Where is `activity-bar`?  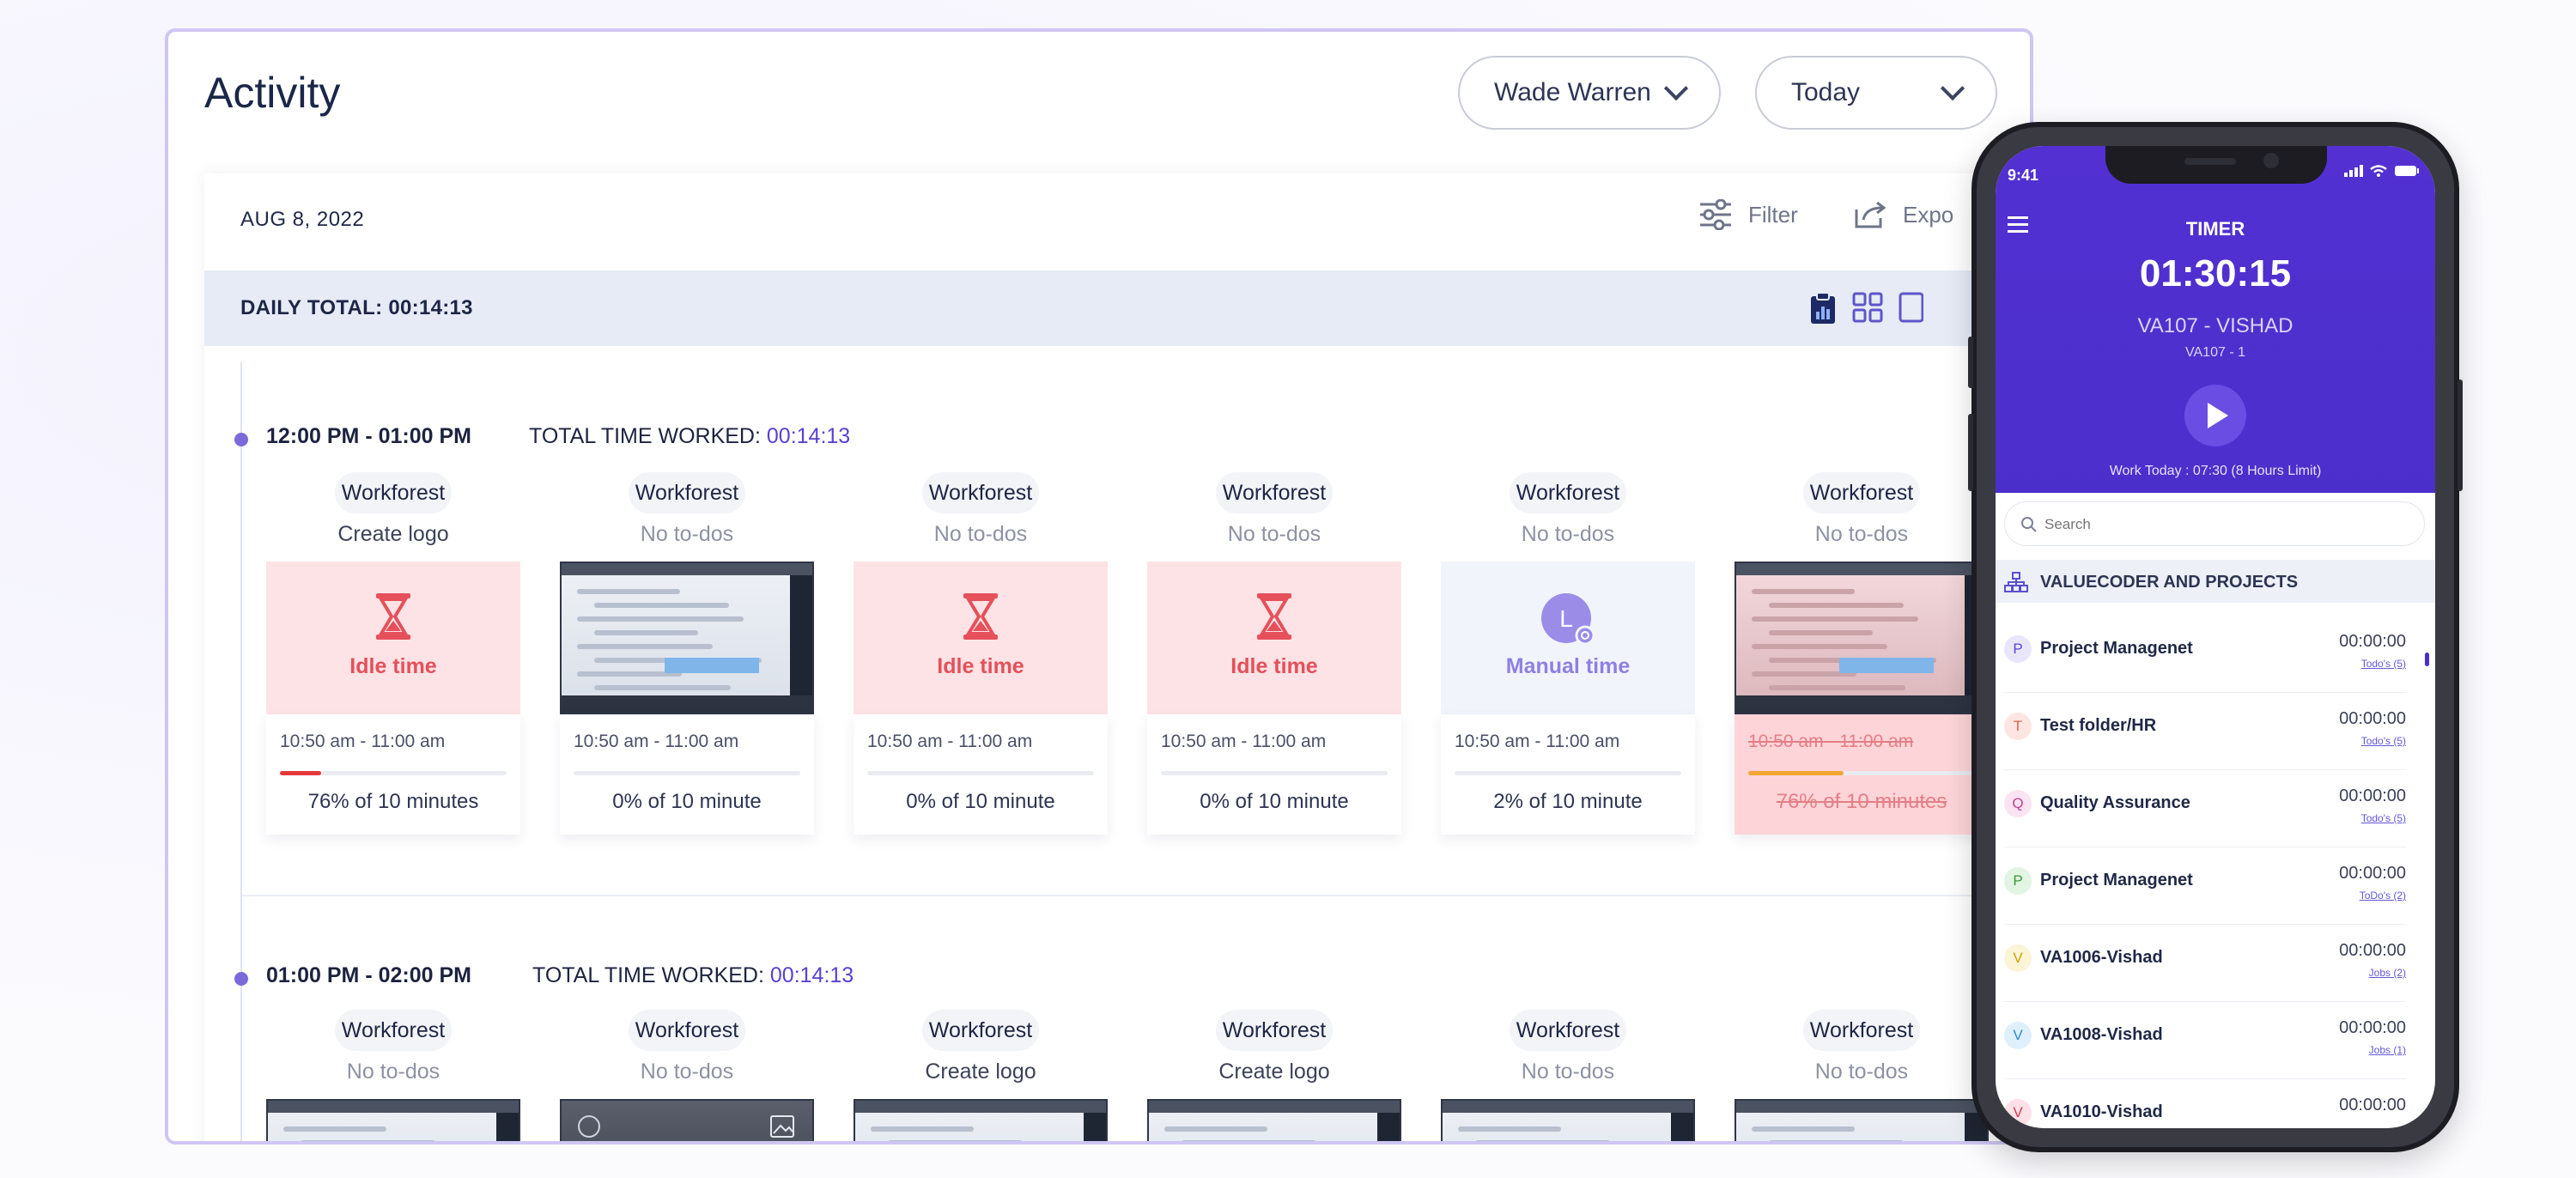
activity-bar is located at coordinates (1862, 773).